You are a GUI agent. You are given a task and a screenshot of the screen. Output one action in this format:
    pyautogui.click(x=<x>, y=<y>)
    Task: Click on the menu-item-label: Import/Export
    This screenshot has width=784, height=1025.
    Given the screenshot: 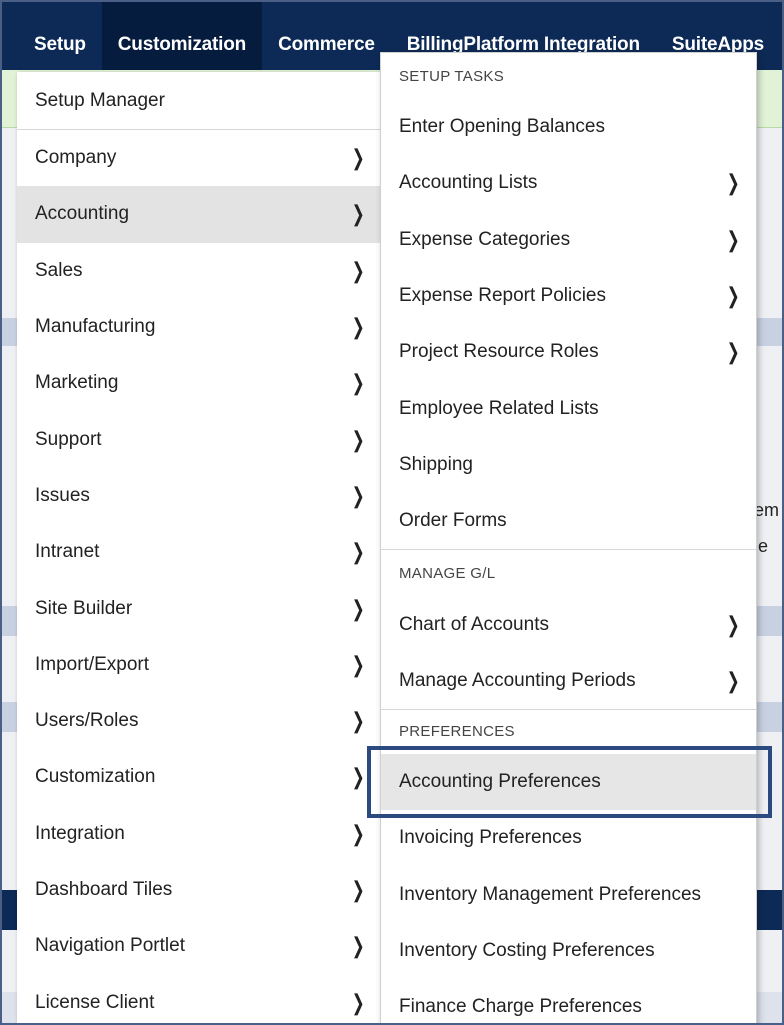 What is the action you would take?
    pyautogui.click(x=92, y=664)
    